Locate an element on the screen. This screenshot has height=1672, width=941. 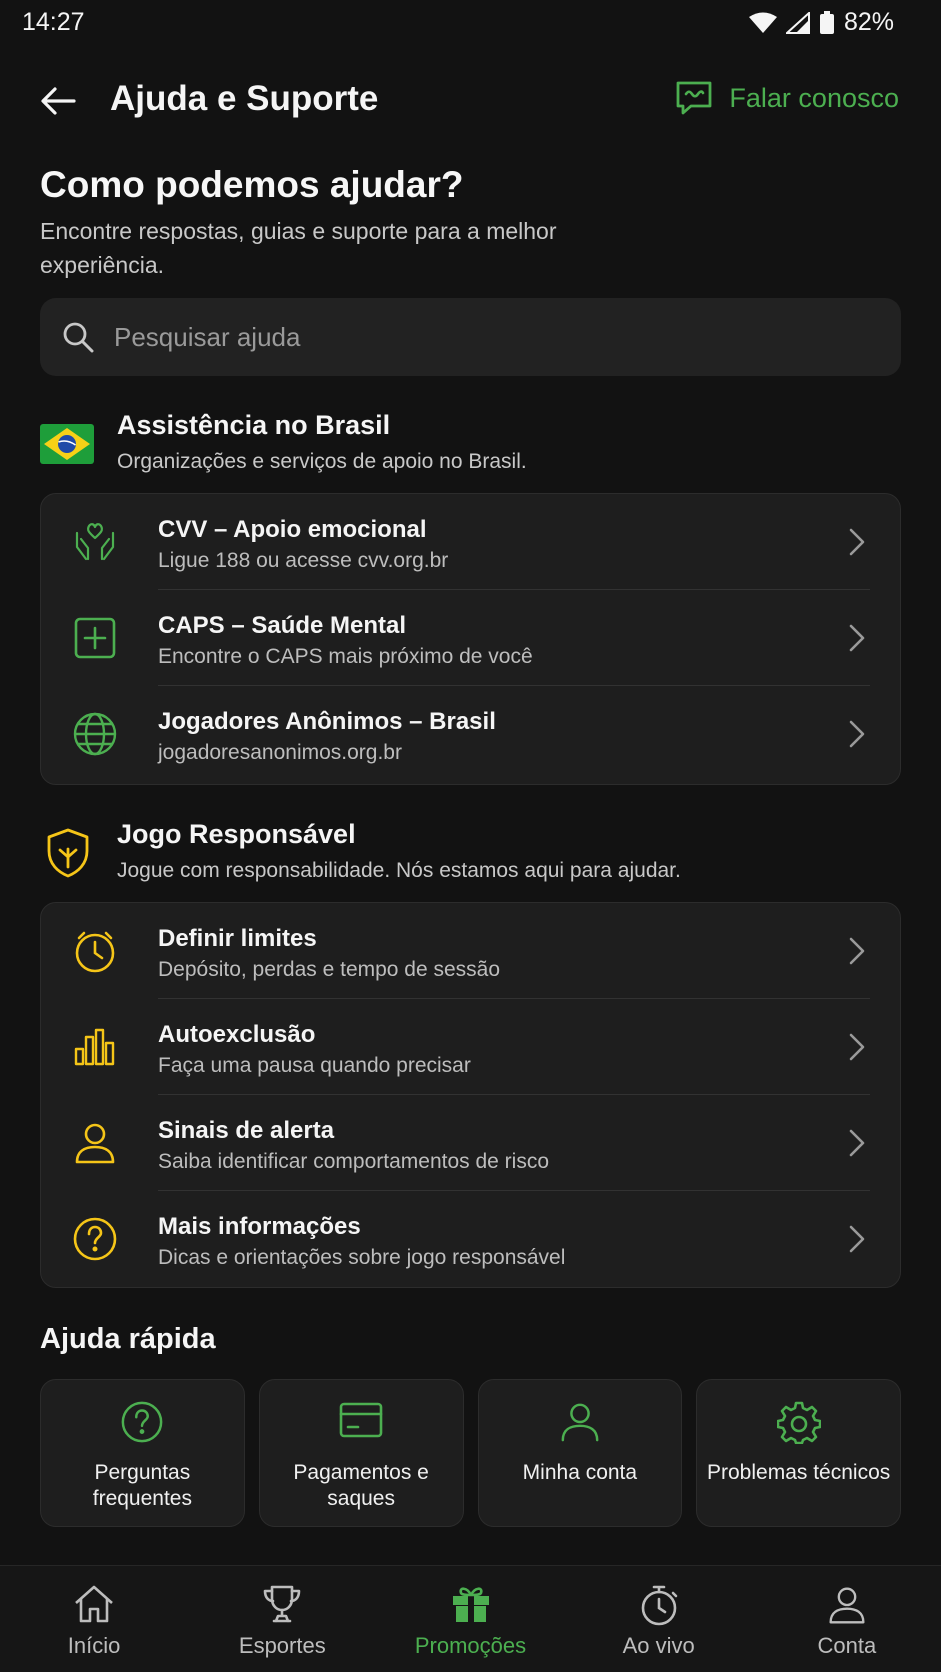
section-title: Assistência no Brasil is located at coordinates (254, 425).